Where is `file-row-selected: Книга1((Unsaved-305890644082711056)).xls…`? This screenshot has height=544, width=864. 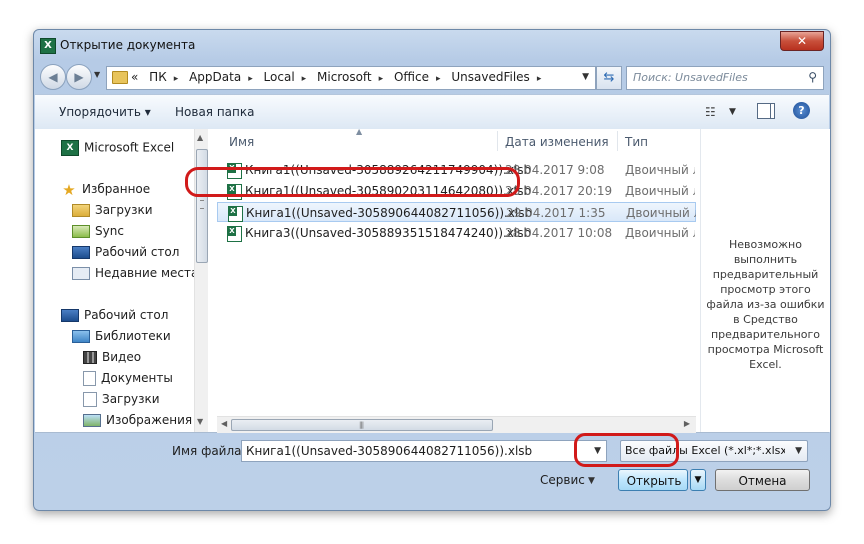
file-row-selected: Книга1((Unsaved-305890644082711056)).xls… is located at coordinates (456, 212).